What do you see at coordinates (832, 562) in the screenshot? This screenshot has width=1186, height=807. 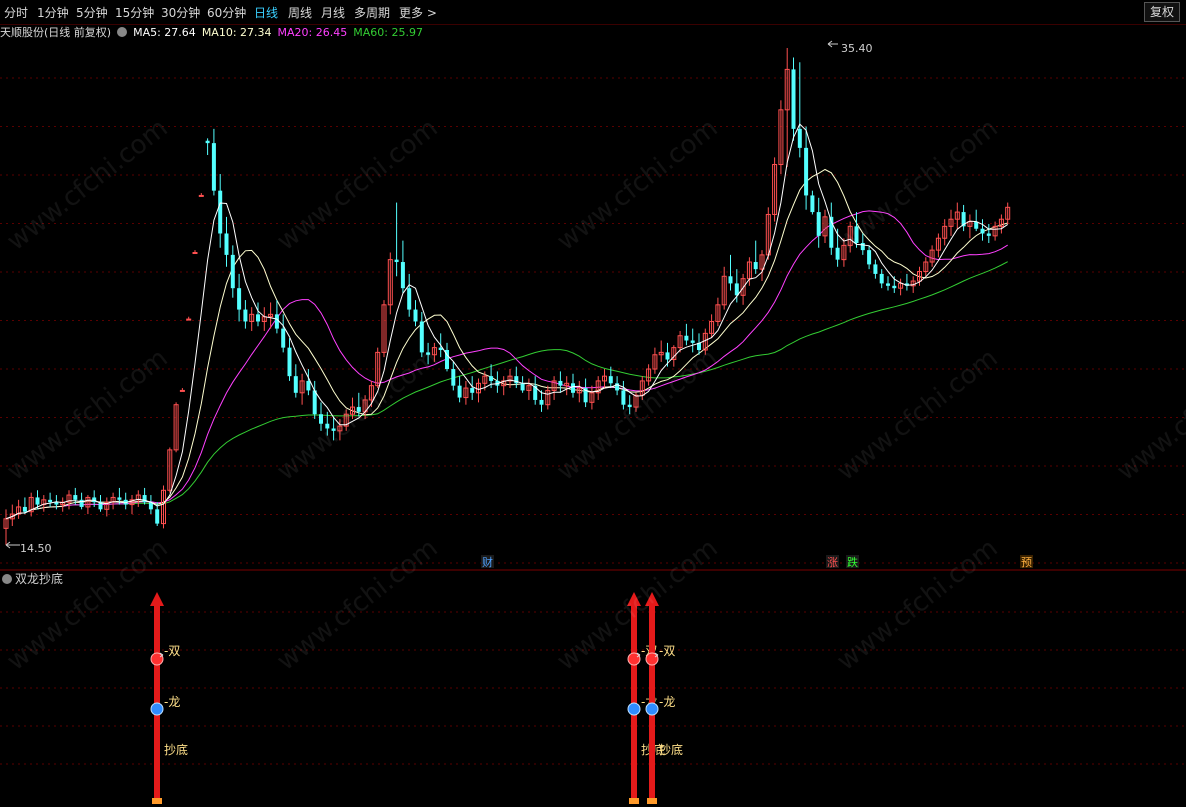 I see `badge-zhang: 涨` at bounding box center [832, 562].